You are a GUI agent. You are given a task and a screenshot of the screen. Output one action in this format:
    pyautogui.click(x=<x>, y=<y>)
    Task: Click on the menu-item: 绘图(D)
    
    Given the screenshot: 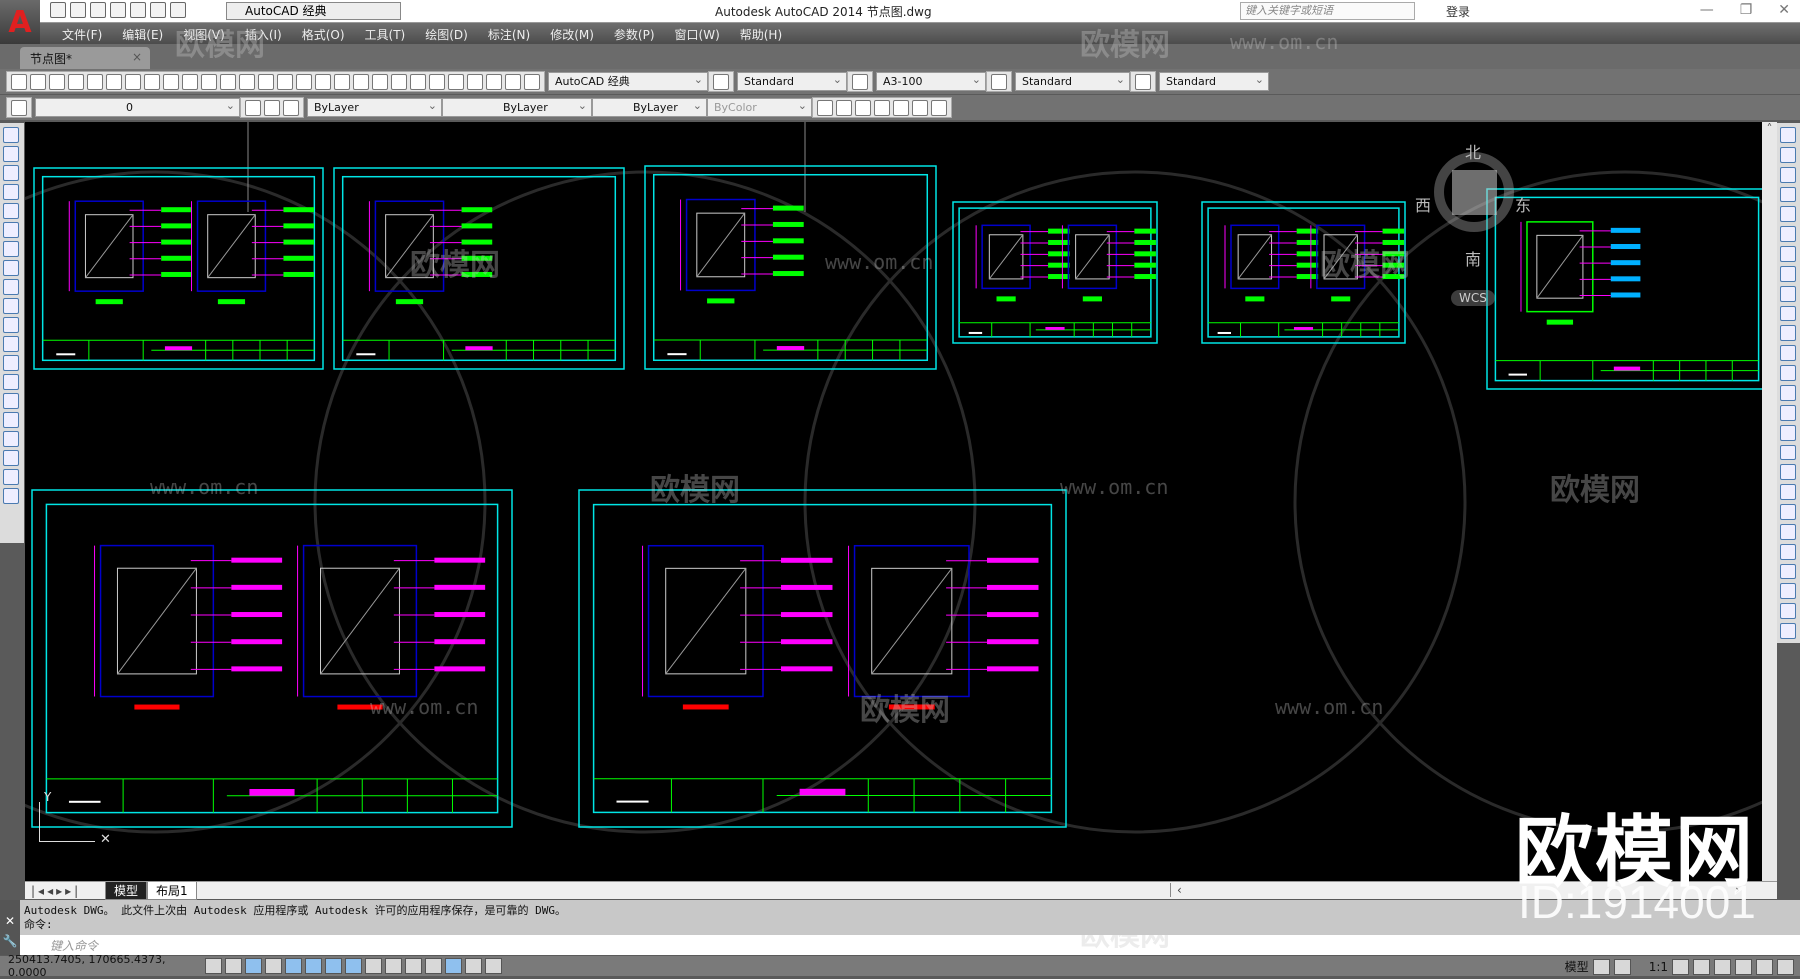 What is the action you would take?
    pyautogui.click(x=446, y=33)
    